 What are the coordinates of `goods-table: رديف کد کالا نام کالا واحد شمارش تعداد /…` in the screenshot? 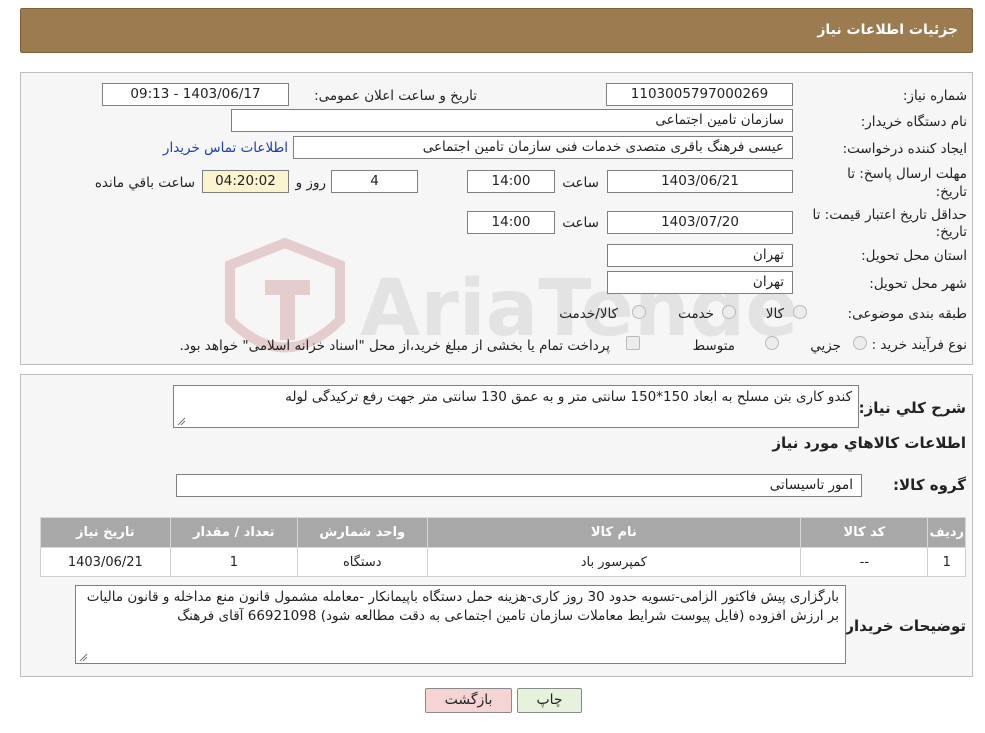 It's located at (503, 547).